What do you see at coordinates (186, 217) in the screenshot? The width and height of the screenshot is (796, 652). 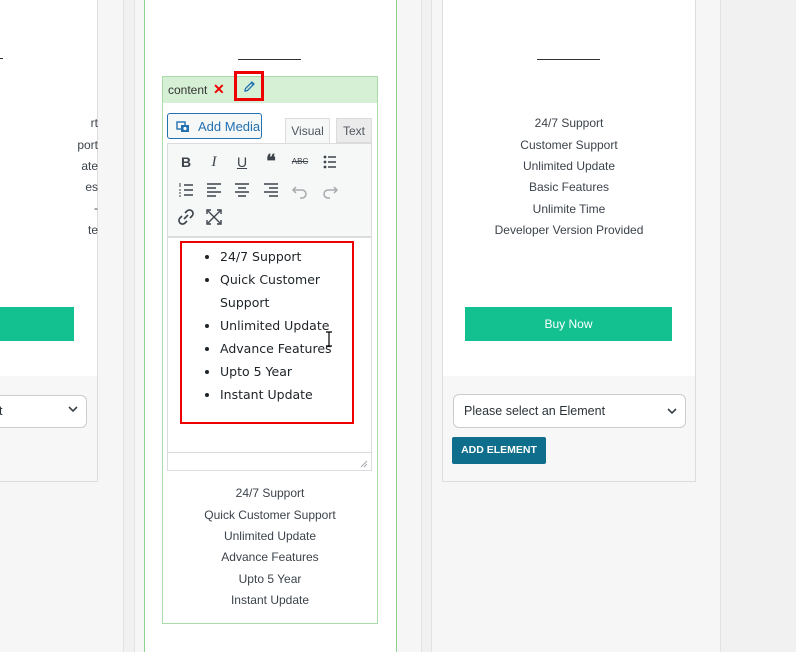 I see `link-icon` at bounding box center [186, 217].